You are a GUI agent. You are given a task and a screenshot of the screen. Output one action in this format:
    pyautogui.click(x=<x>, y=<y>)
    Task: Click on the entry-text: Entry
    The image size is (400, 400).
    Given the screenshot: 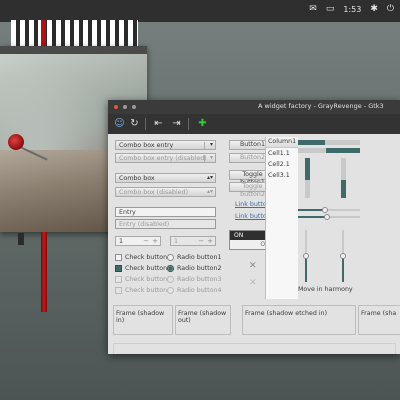 What is the action you would take?
    pyautogui.click(x=127, y=212)
    